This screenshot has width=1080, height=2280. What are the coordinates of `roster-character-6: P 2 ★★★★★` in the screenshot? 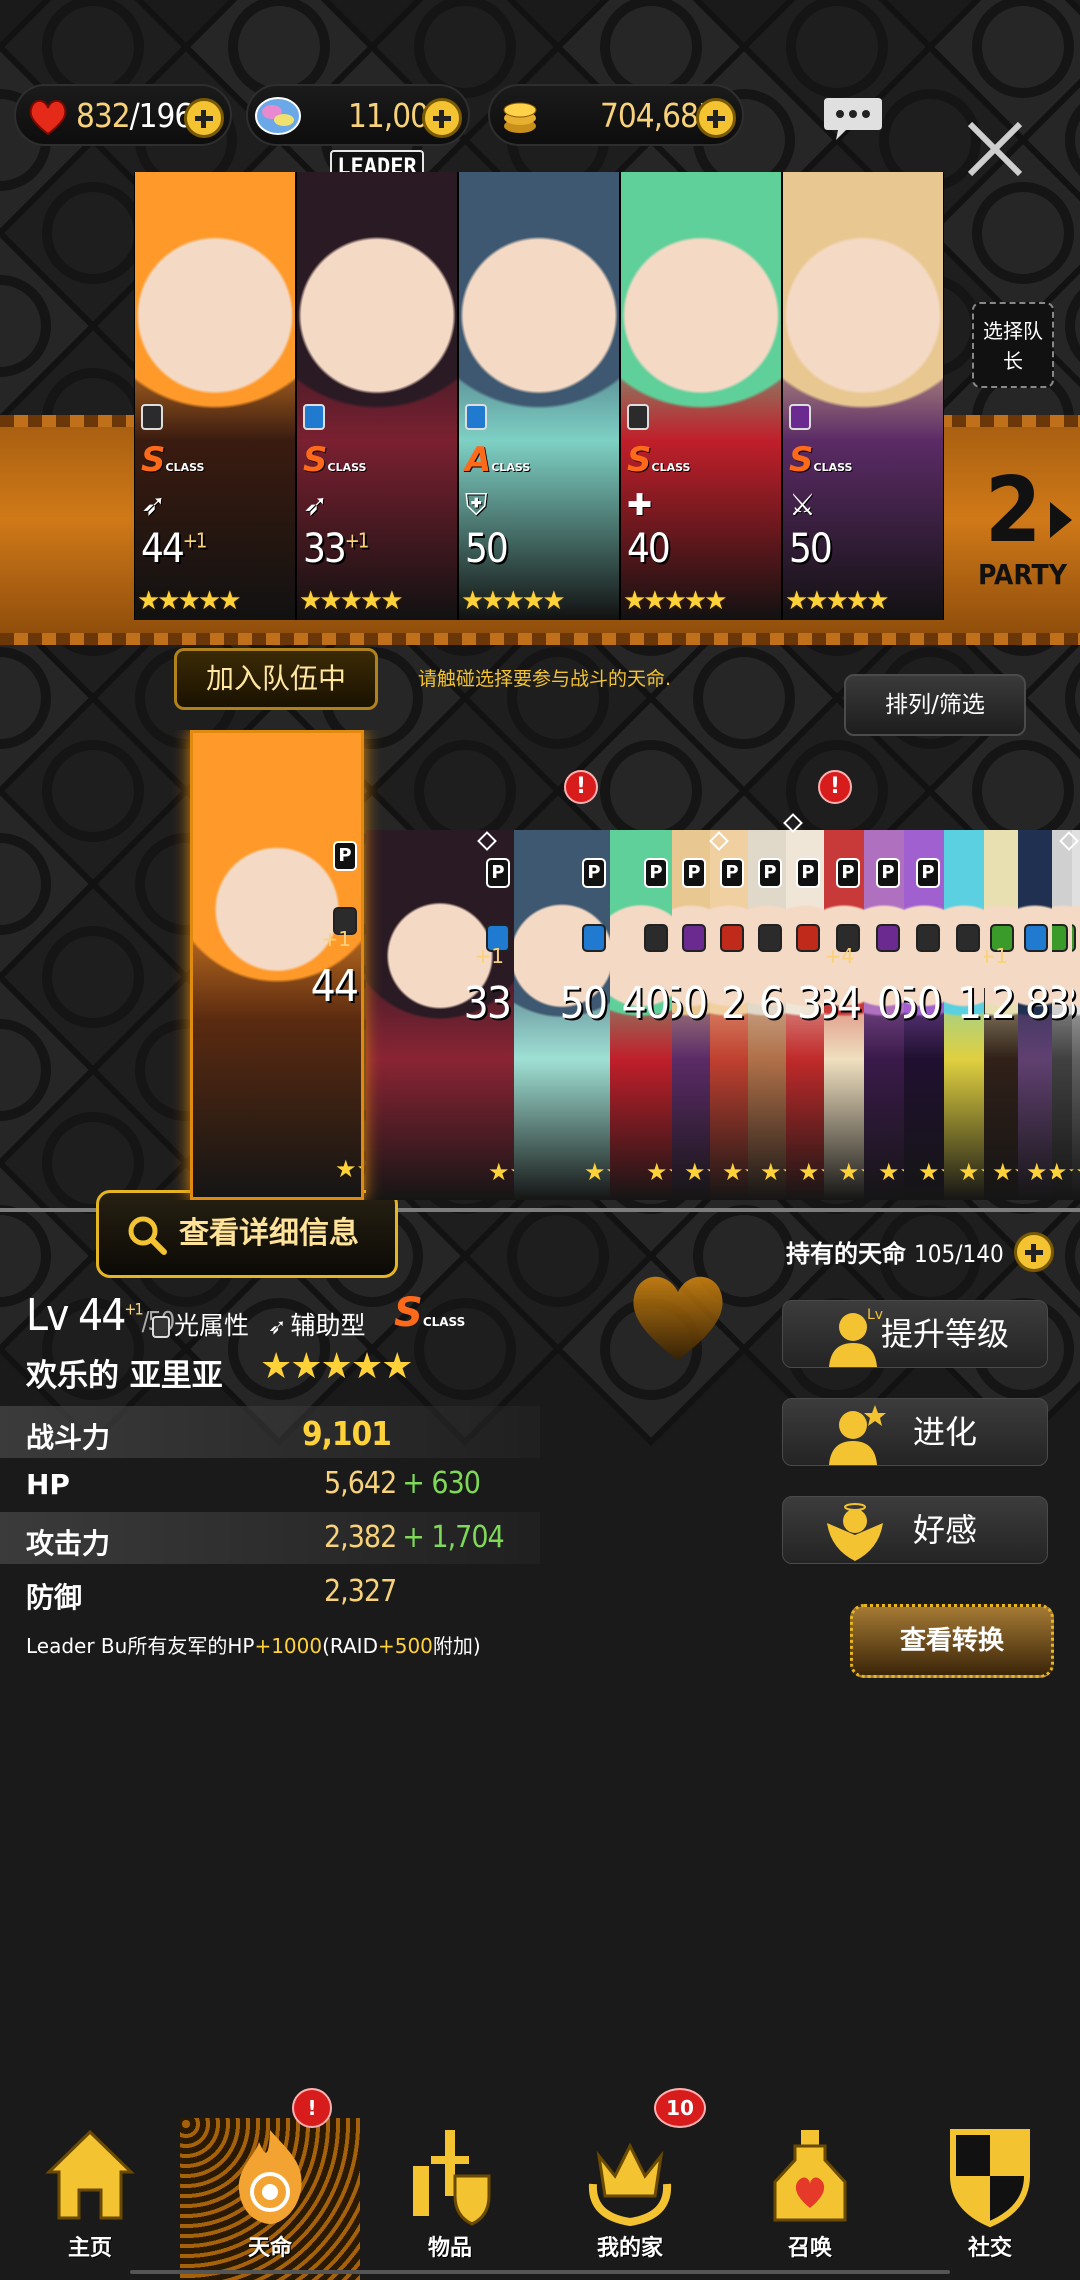 It's located at (729, 1015).